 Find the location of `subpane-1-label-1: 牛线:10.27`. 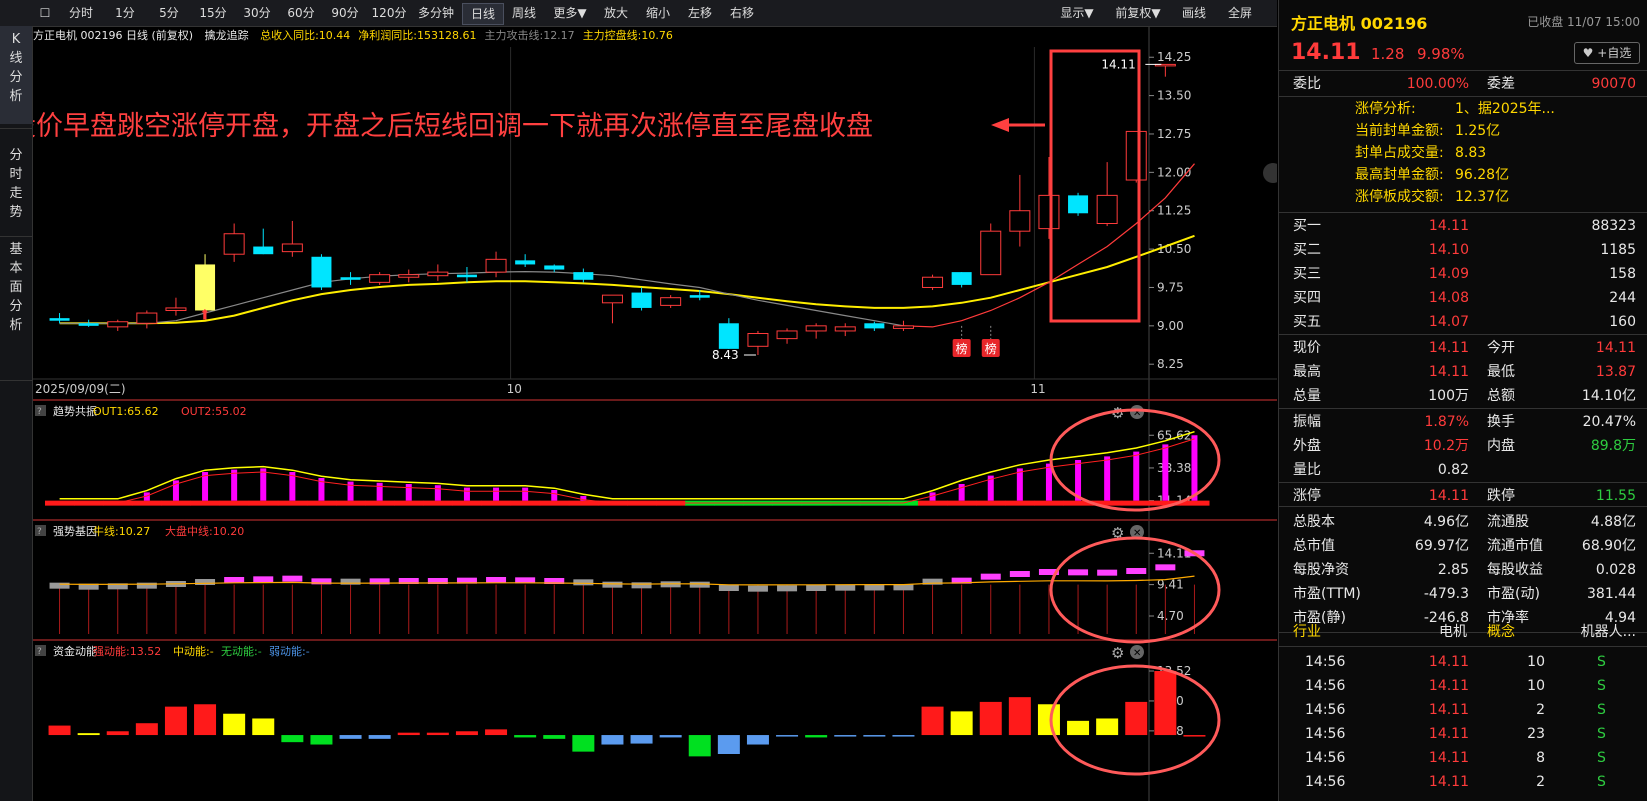

subpane-1-label-1: 牛线:10.27 is located at coordinates (121, 531).